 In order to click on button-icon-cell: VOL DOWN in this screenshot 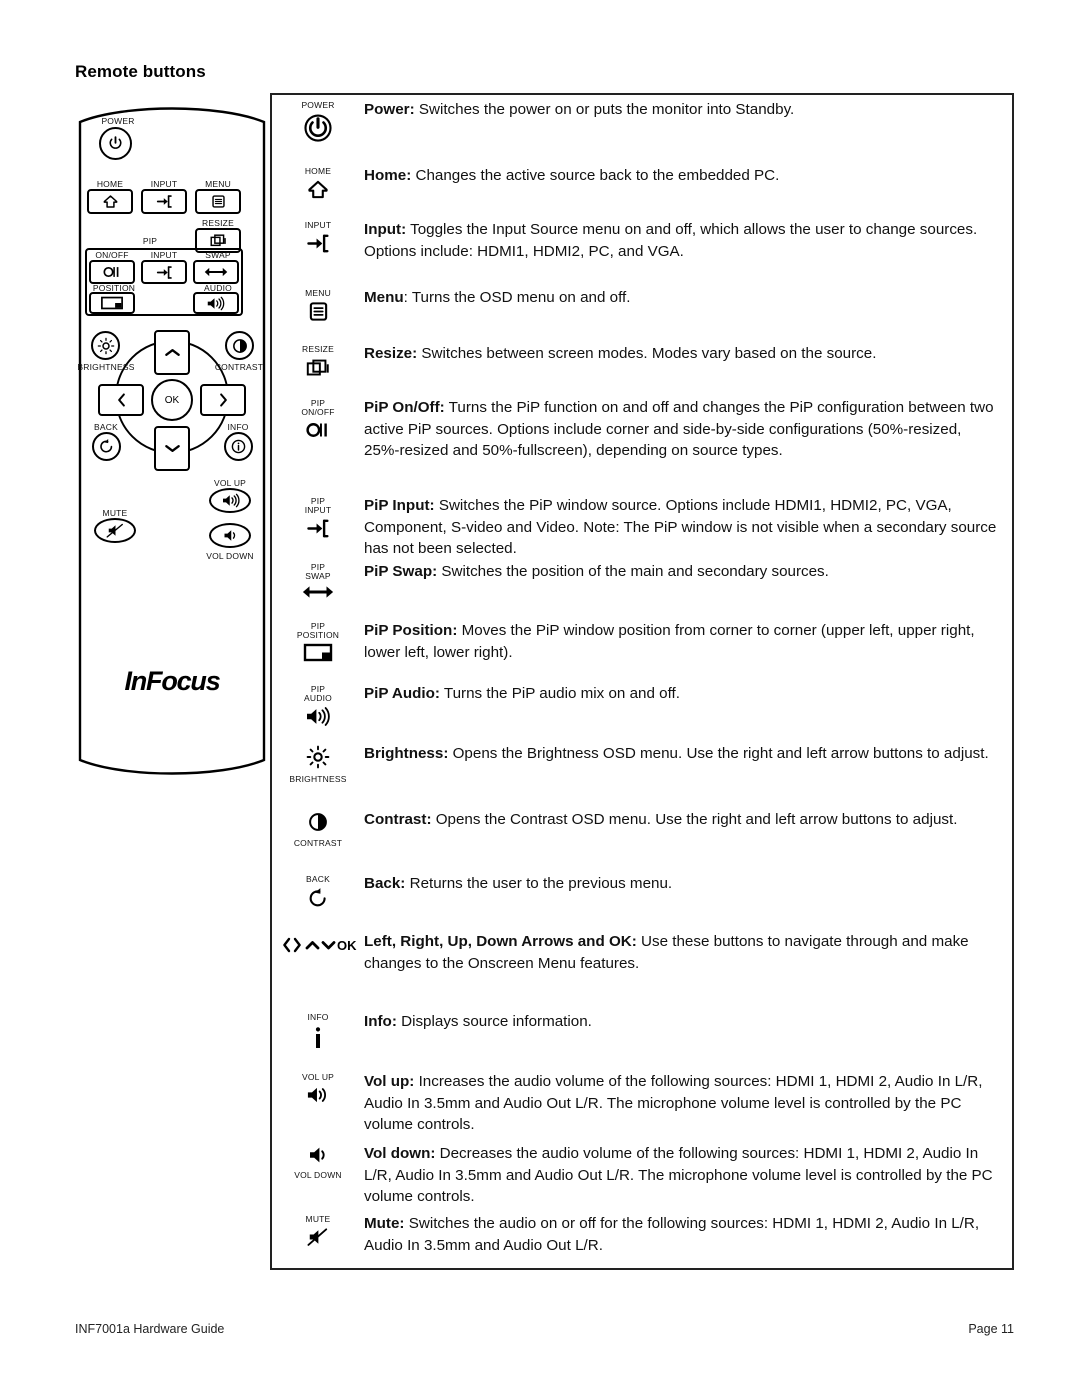, I will do `click(318, 1161)`.